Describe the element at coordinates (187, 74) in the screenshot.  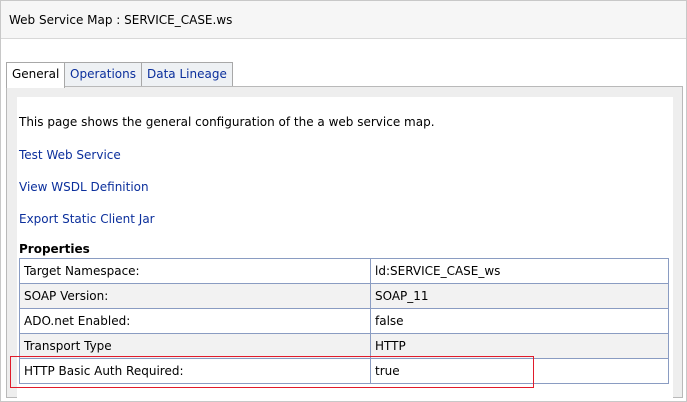
I see `tab-data-lineage: Data Lineage` at that location.